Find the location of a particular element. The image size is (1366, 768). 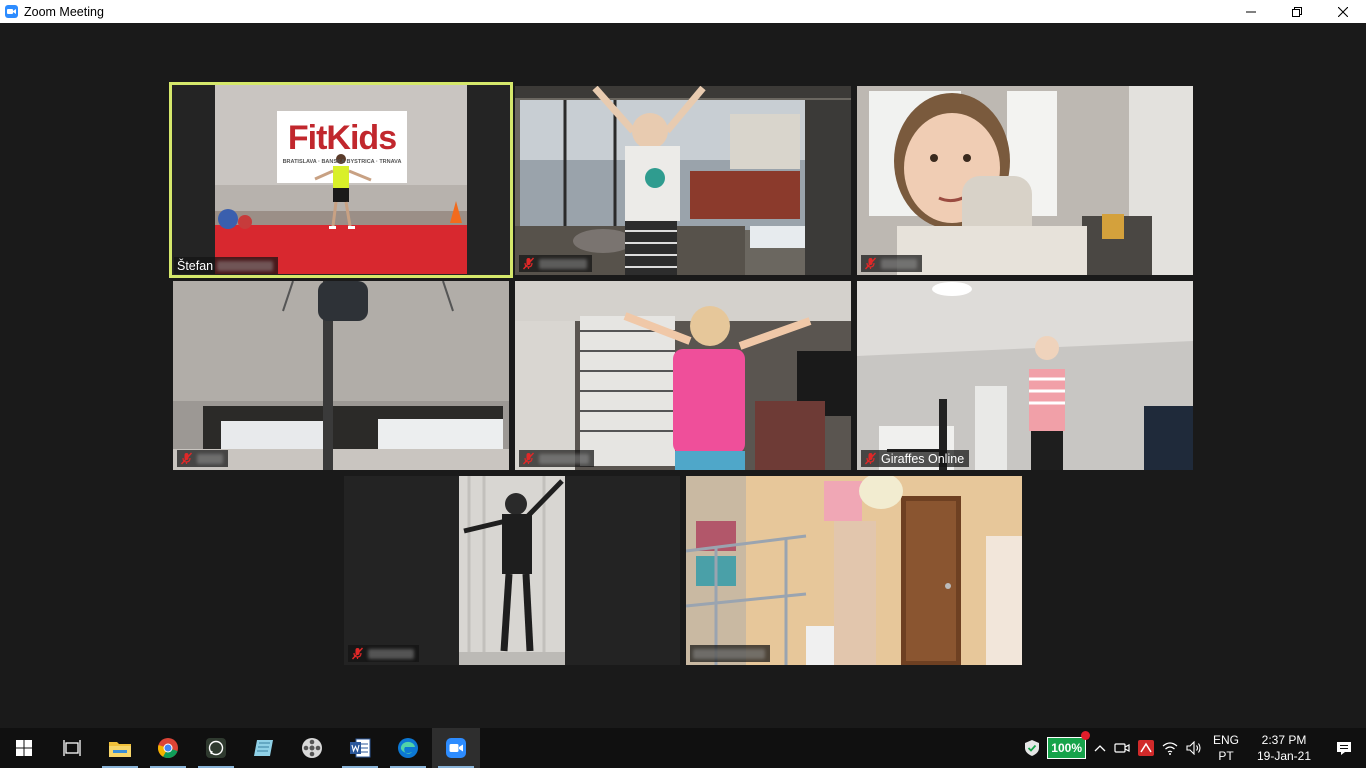

minimize-button is located at coordinates (1251, 11).